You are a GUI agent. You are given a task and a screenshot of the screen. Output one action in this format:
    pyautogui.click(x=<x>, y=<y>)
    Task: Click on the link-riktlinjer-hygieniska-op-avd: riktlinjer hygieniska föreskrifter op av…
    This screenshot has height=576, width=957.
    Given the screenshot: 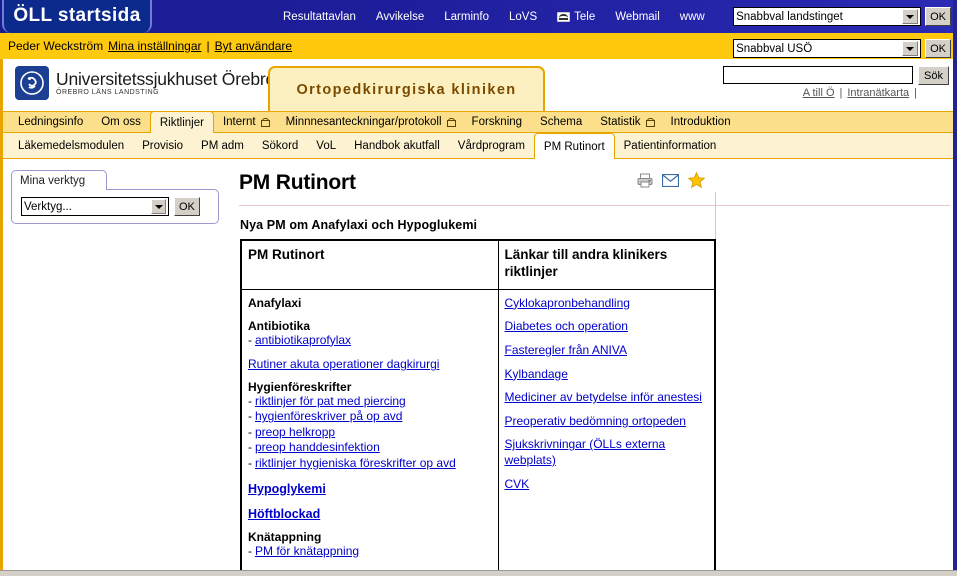 What is the action you would take?
    pyautogui.click(x=355, y=463)
    